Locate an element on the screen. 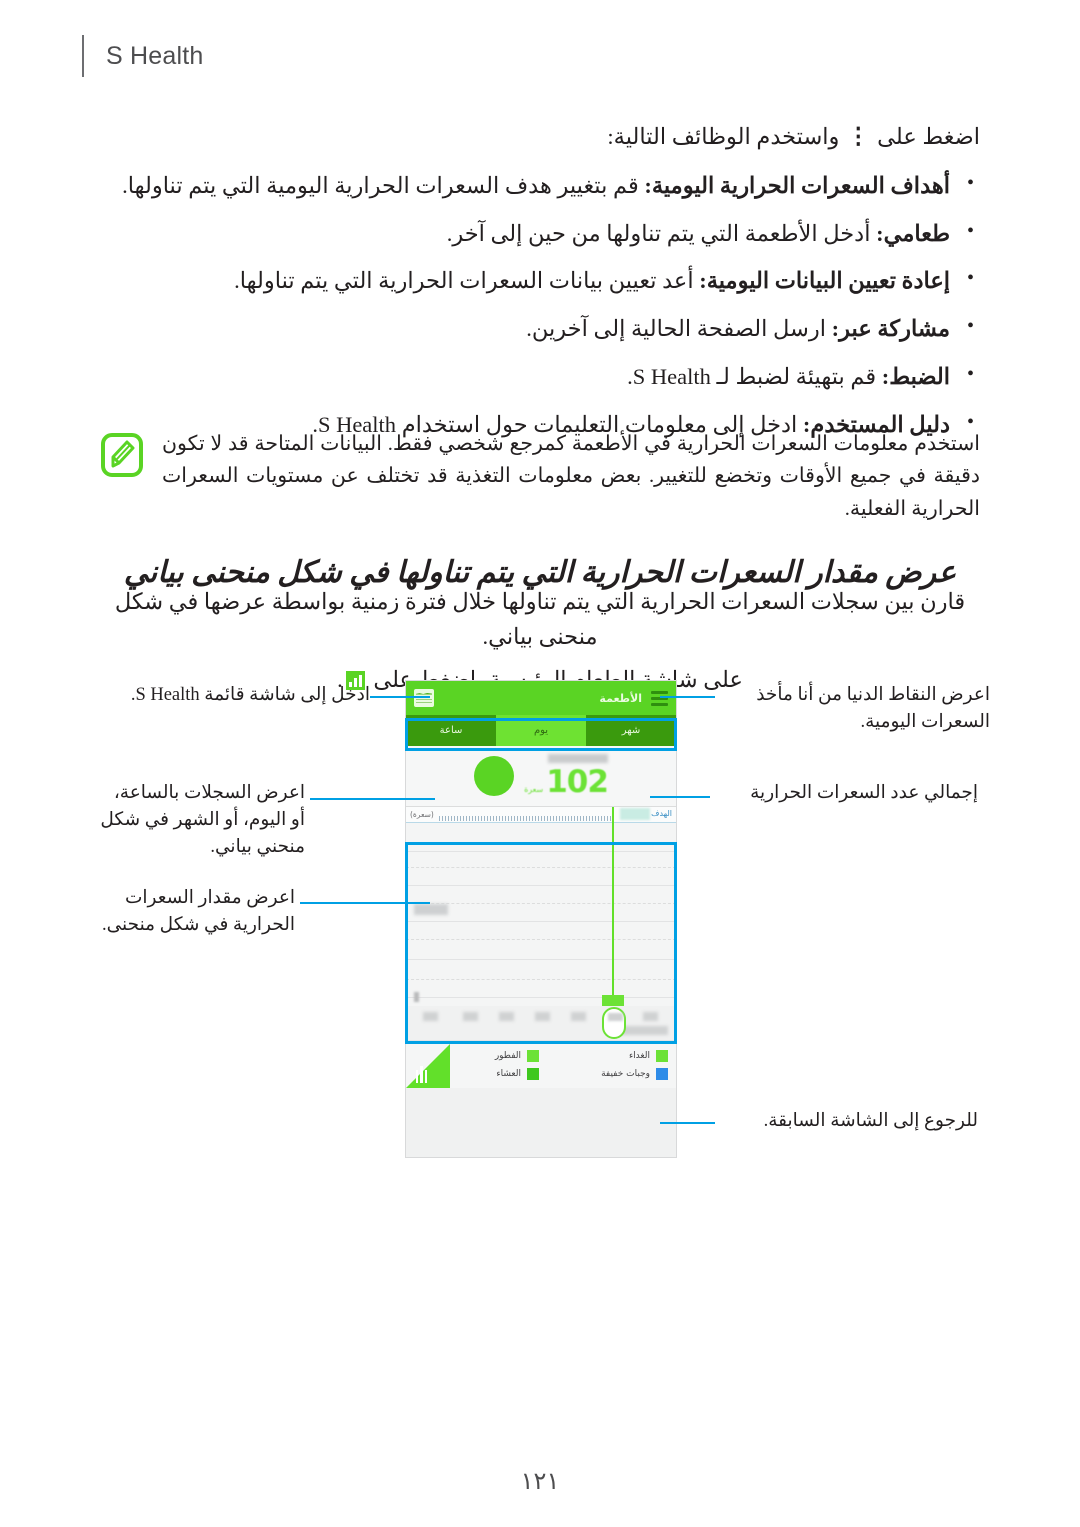 The image size is (1080, 1527). leader-line-total is located at coordinates (680, 797).